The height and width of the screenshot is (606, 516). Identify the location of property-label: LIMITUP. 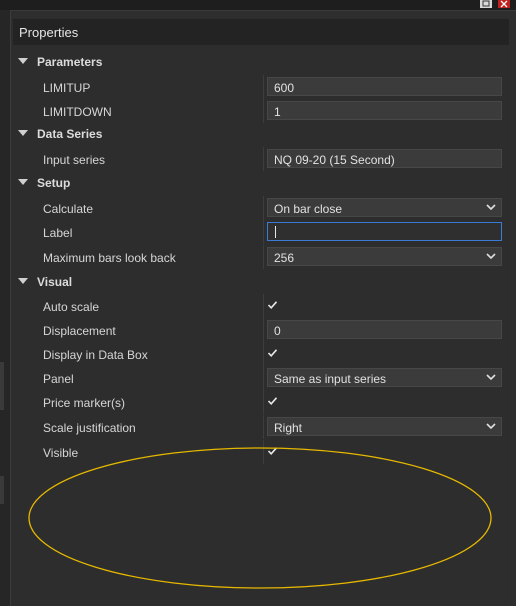
(67, 88).